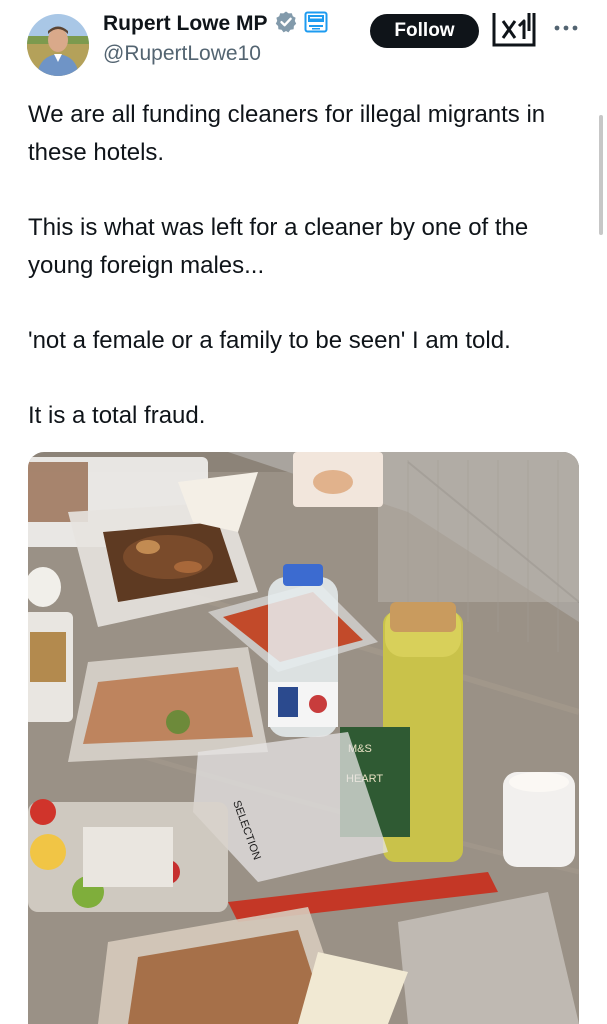  I want to click on verified-badge-icon, so click(286, 24).